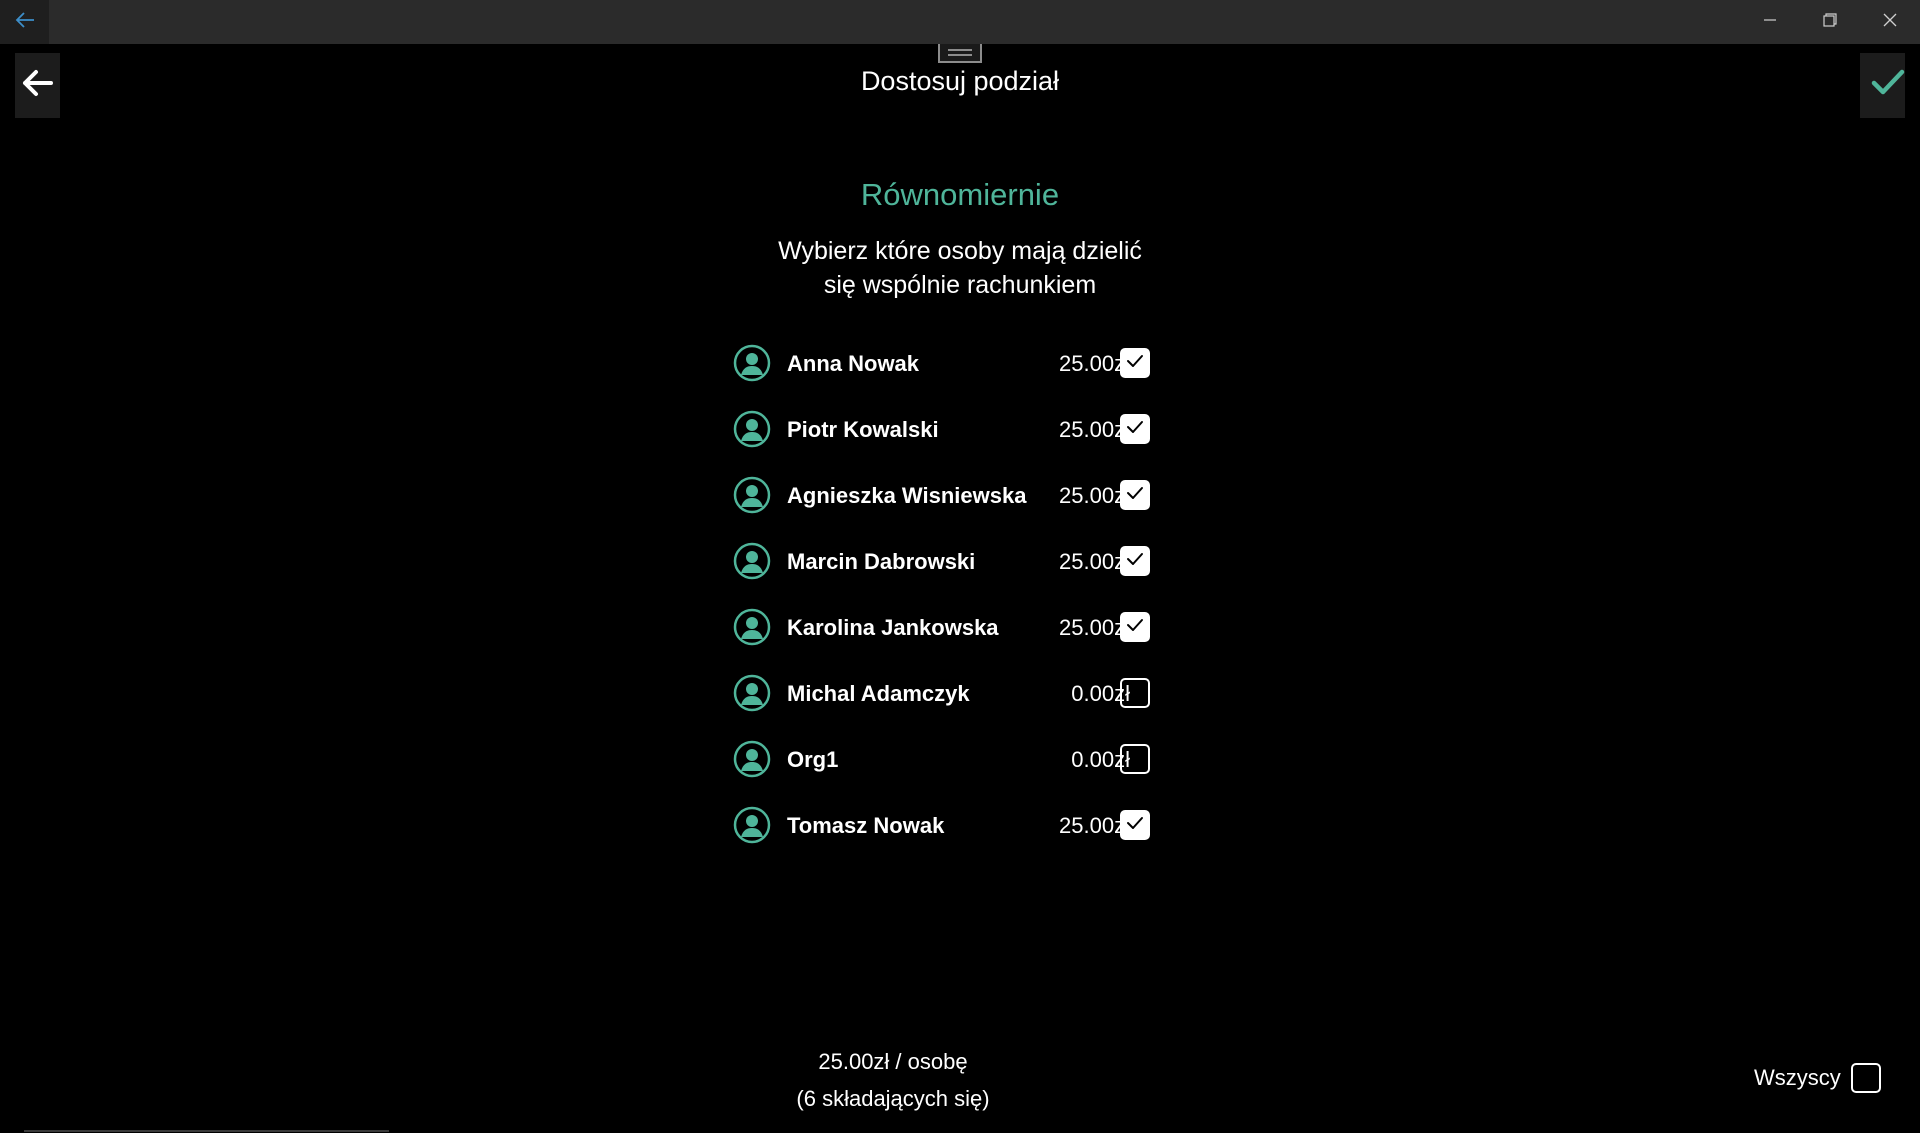 This screenshot has height=1133, width=1920. I want to click on person-name: Tomasz Nowak, so click(866, 825).